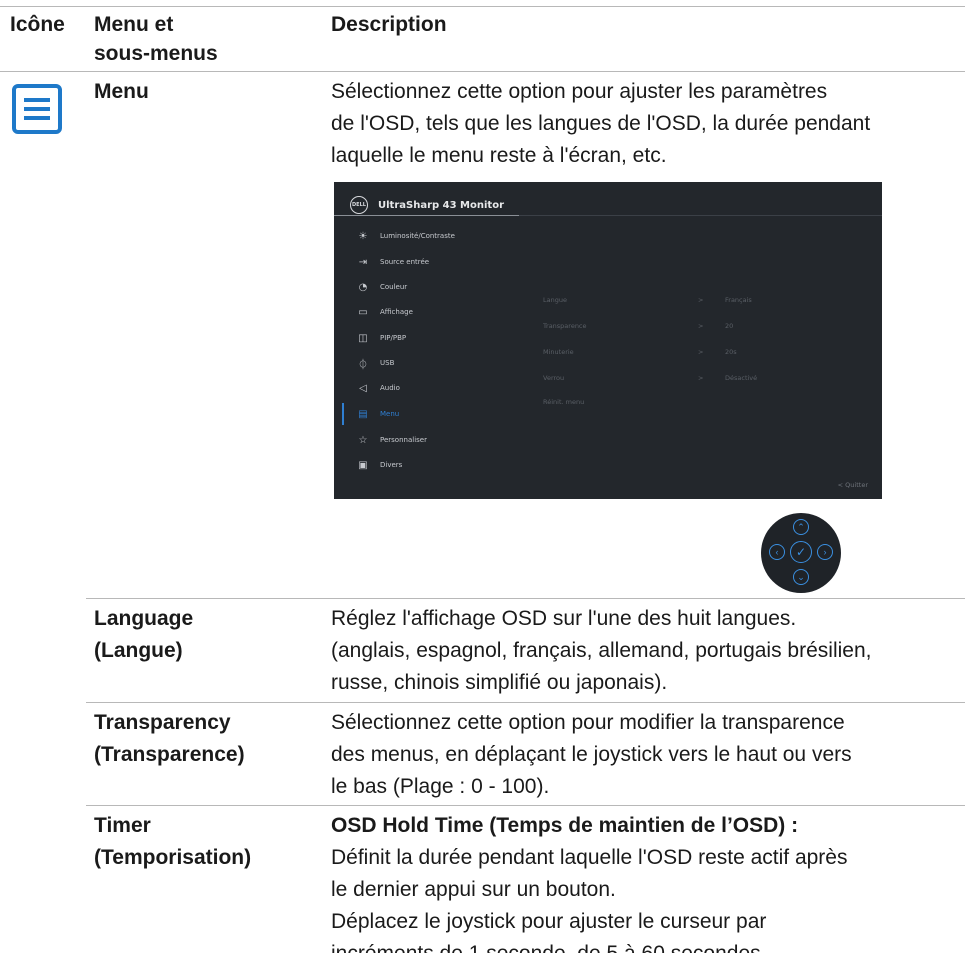  I want to click on audio-icon: ◁, so click(363, 388).